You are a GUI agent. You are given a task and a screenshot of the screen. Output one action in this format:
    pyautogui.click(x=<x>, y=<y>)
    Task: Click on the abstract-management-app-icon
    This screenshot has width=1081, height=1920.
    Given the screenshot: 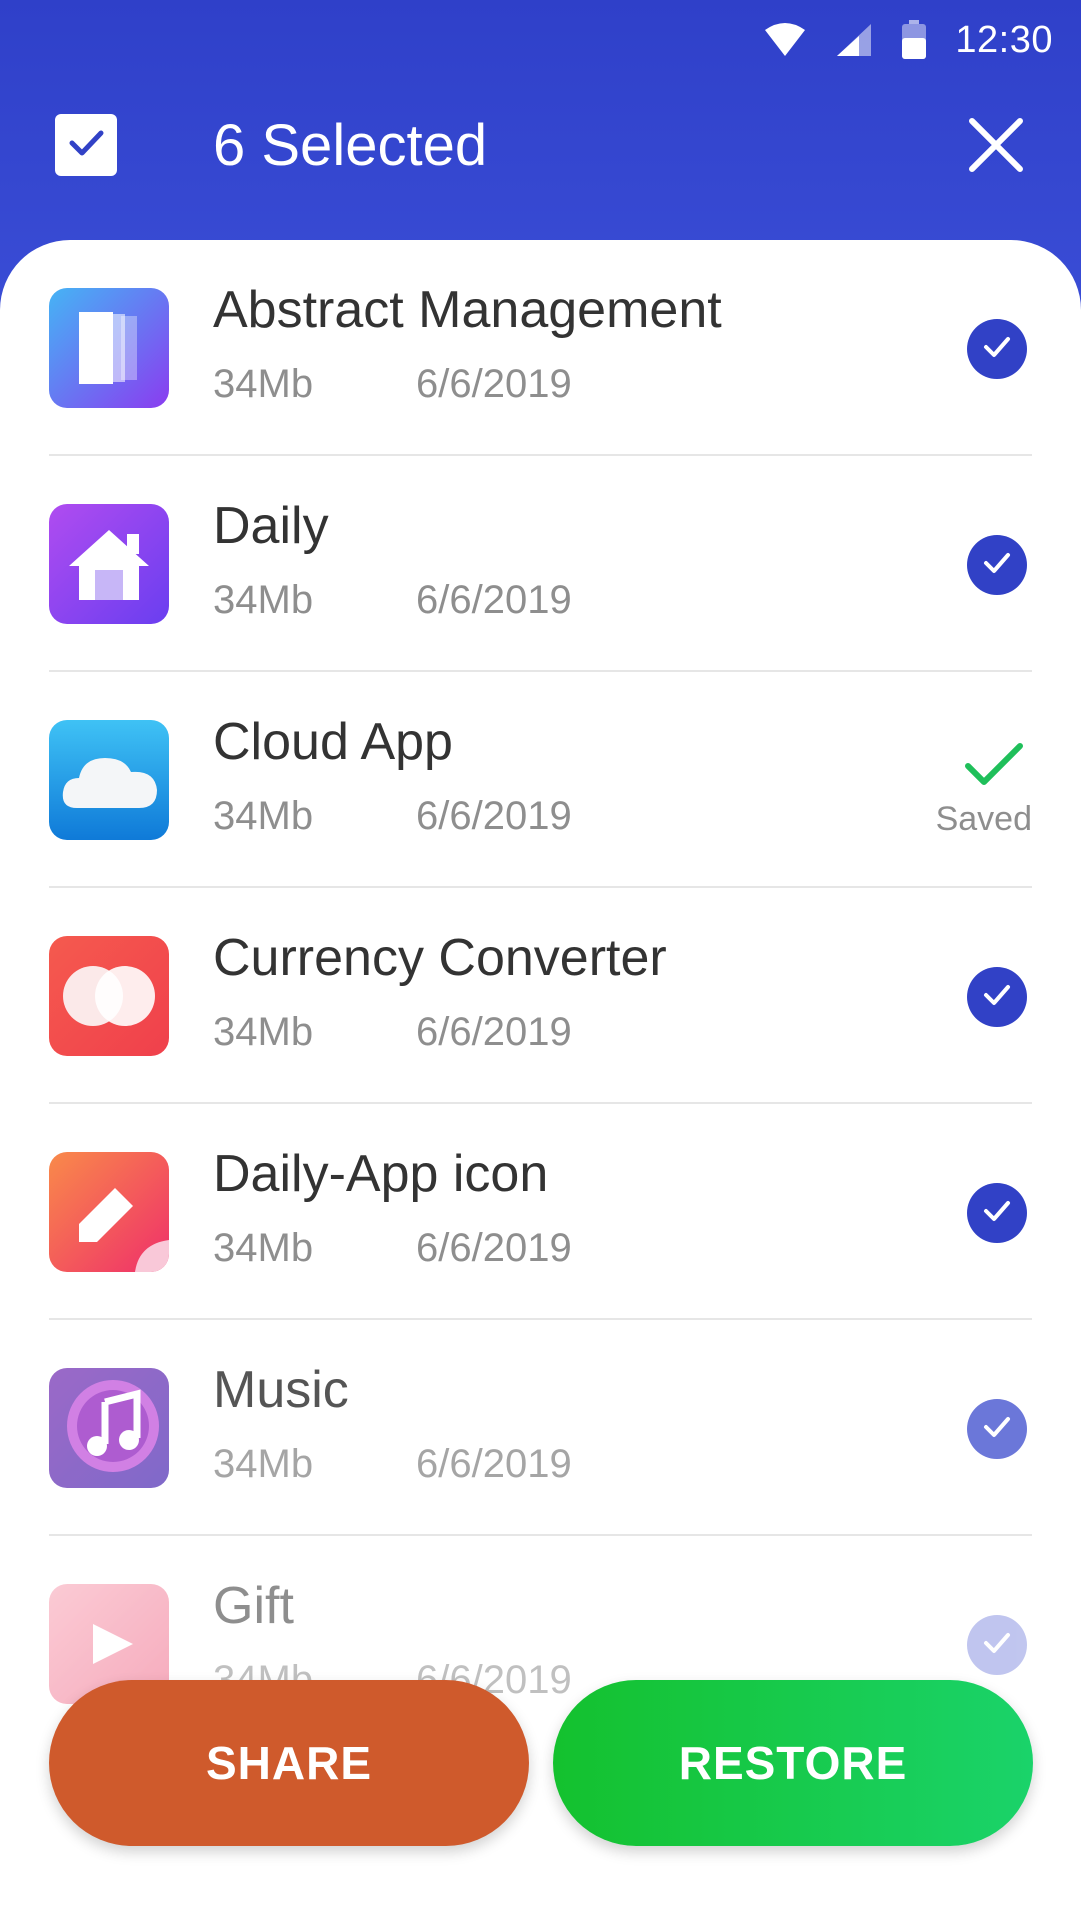 What is the action you would take?
    pyautogui.click(x=109, y=348)
    